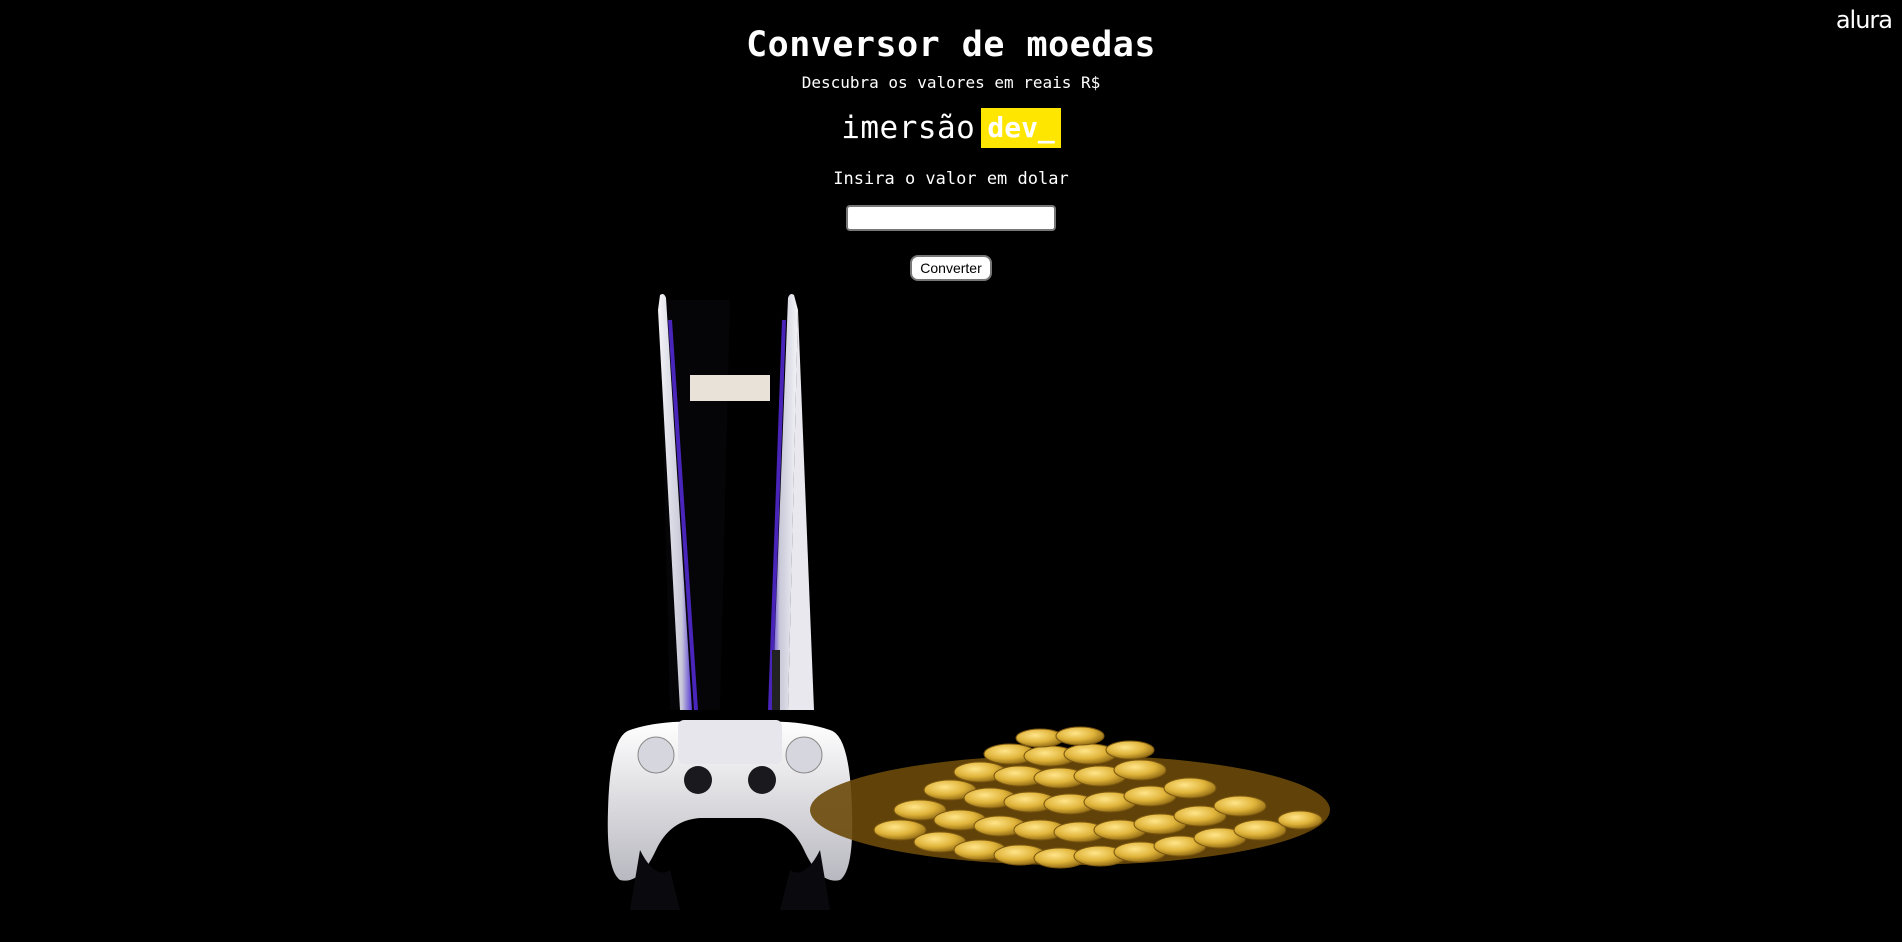 The width and height of the screenshot is (1902, 942). Describe the element at coordinates (951, 268) in the screenshot. I see `convert-button: Converter` at that location.